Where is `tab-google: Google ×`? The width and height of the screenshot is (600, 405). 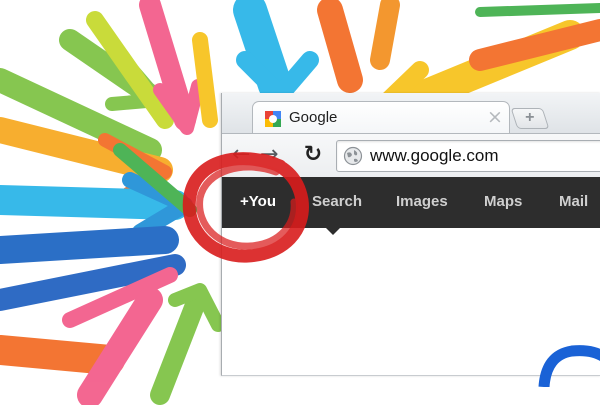 tab-google: Google × is located at coordinates (381, 117).